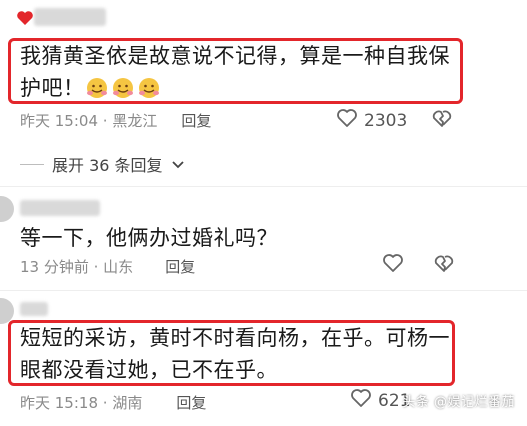 This screenshot has height=426, width=527. Describe the element at coordinates (54, 267) in the screenshot. I see `comment-time: 13 分钟前` at that location.